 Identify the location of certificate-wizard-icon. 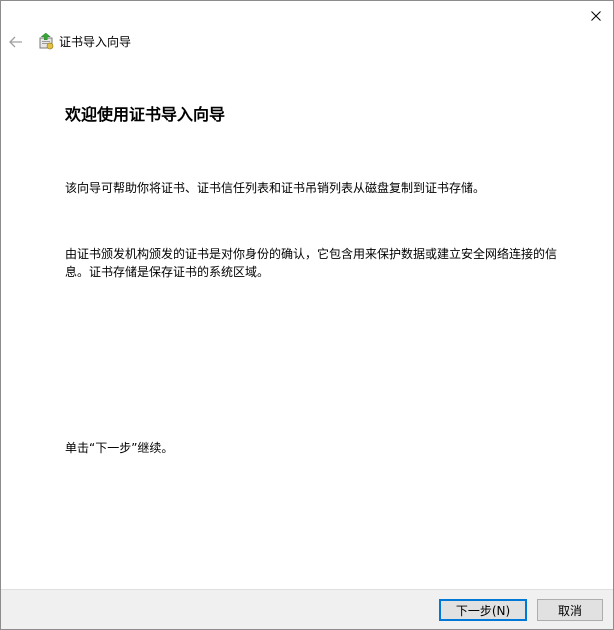
(46, 41).